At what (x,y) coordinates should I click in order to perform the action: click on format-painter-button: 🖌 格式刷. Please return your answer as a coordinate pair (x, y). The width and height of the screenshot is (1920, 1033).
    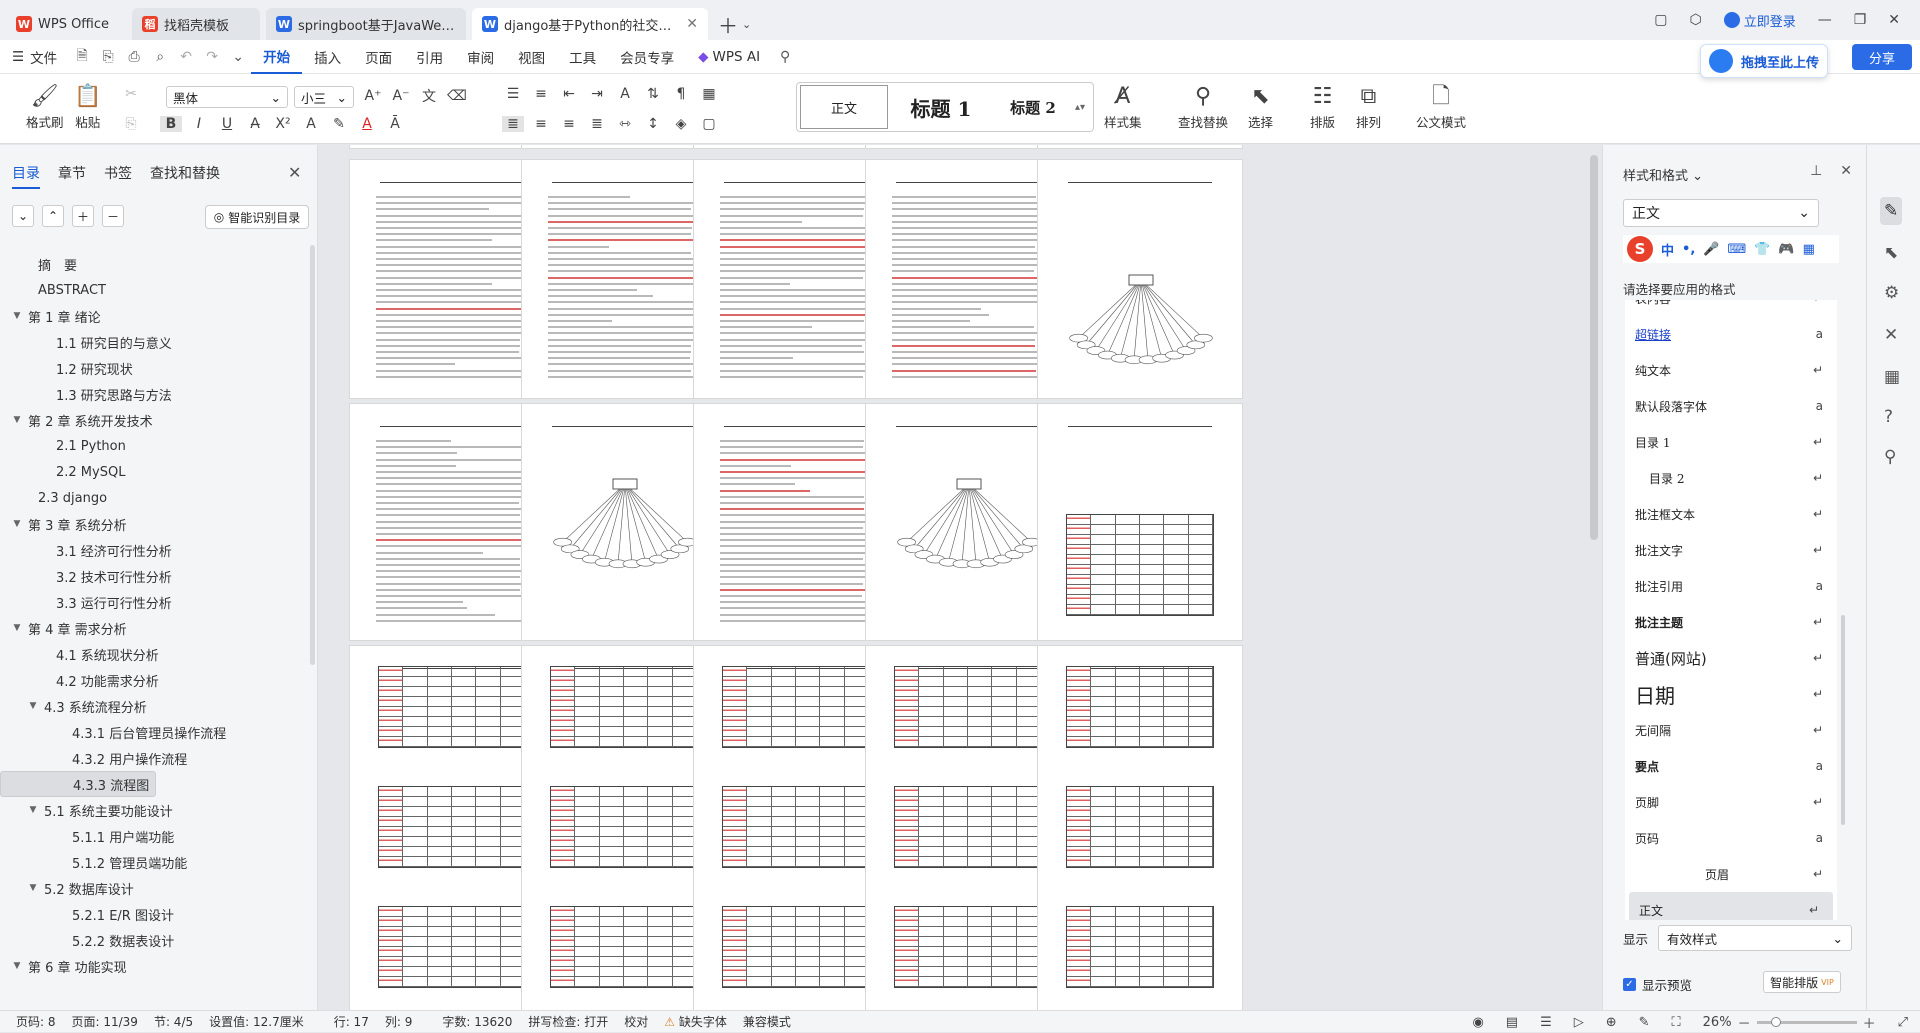
    Looking at the image, I should click on (45, 106).